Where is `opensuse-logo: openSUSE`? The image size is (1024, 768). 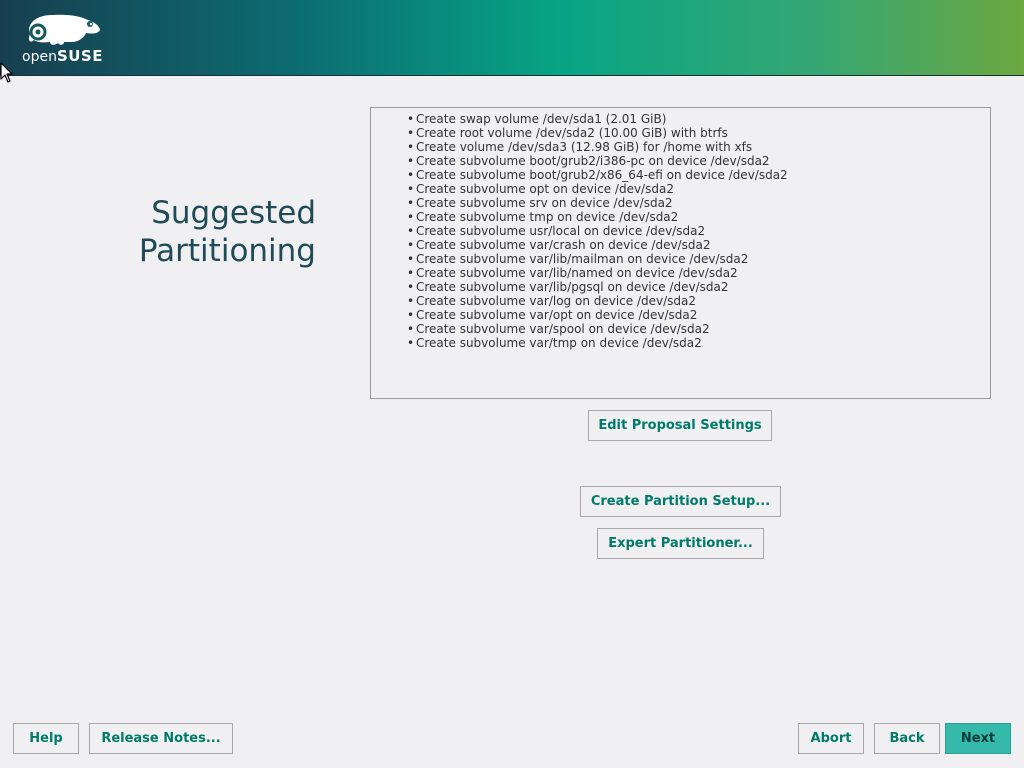 opensuse-logo: openSUSE is located at coordinates (67, 39).